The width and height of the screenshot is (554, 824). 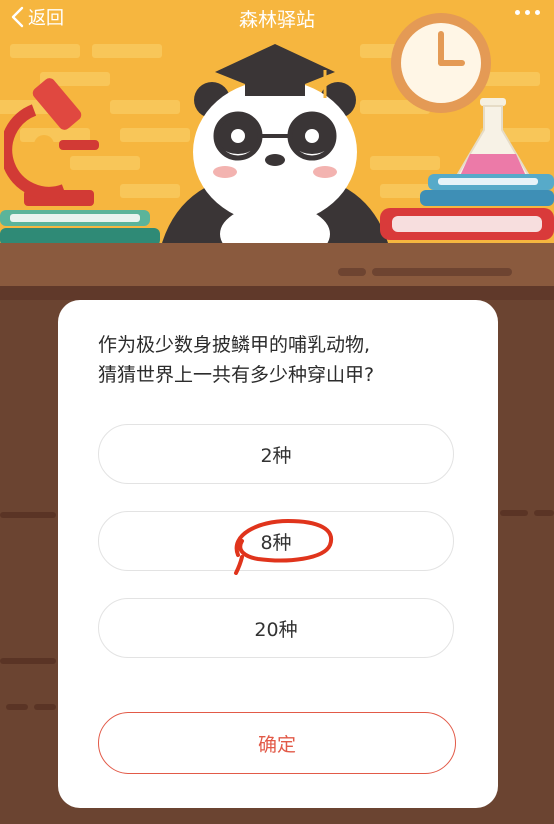 I want to click on desk-grain, so click(x=425, y=272).